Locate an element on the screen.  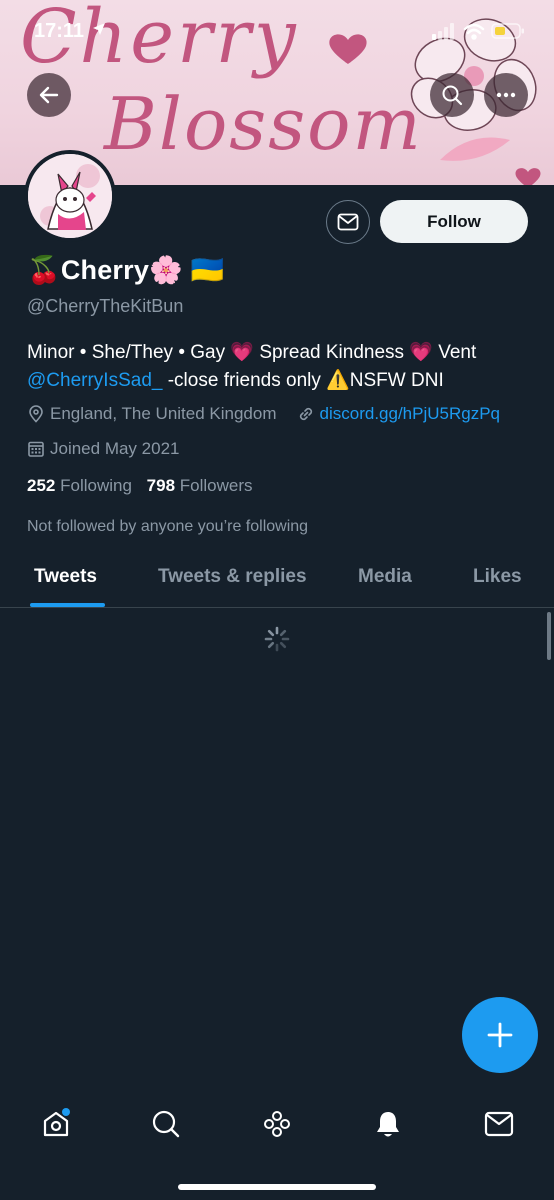
location-pin-icon is located at coordinates (36, 414).